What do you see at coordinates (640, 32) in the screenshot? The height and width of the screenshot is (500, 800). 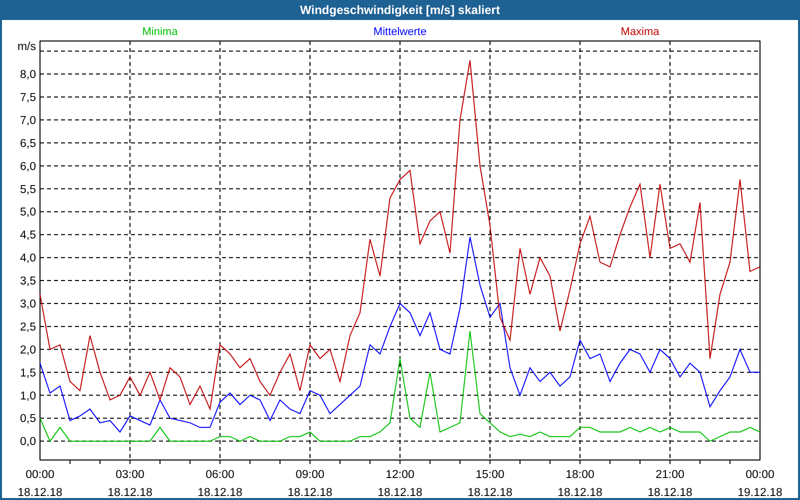 I see `legend-label: Maxima` at bounding box center [640, 32].